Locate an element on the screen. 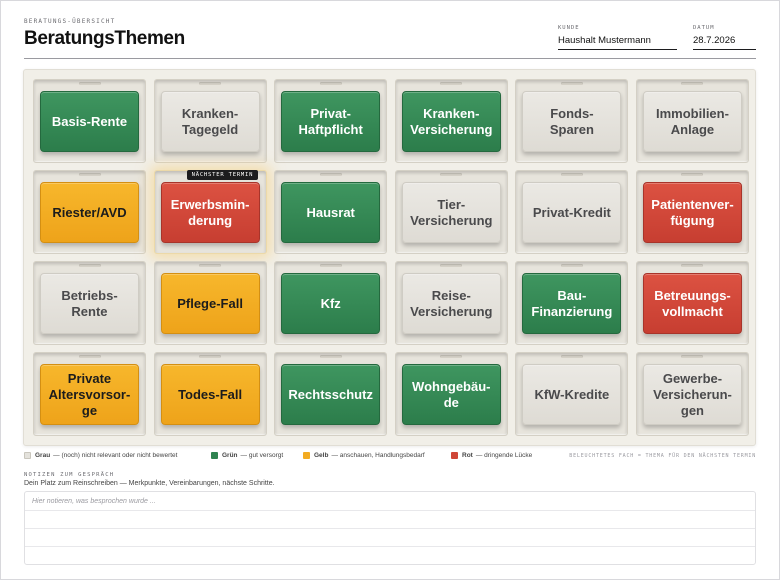  topic-tile: Rechtsschutz is located at coordinates (331, 394).